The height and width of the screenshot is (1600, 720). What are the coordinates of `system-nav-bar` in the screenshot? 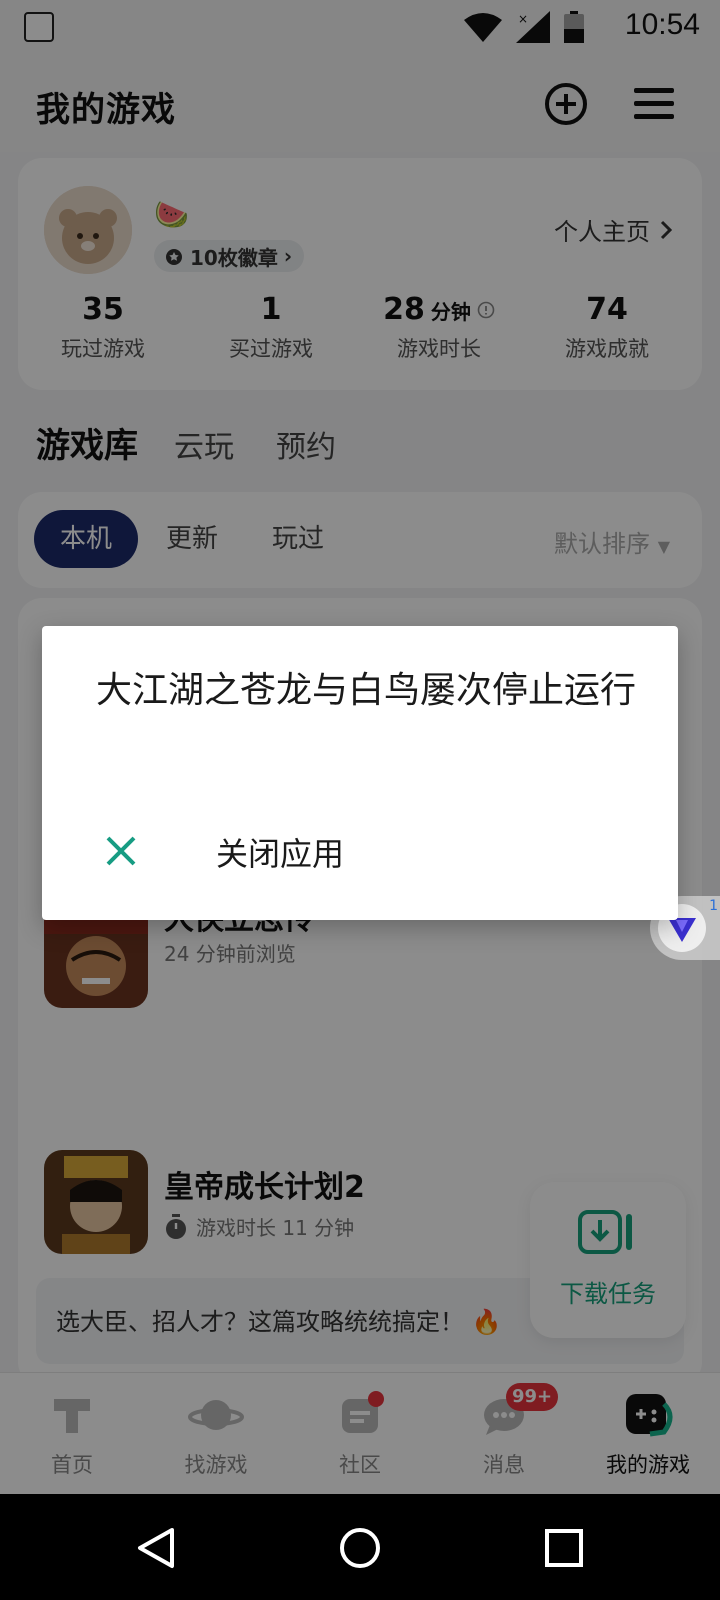 It's located at (360, 1547).